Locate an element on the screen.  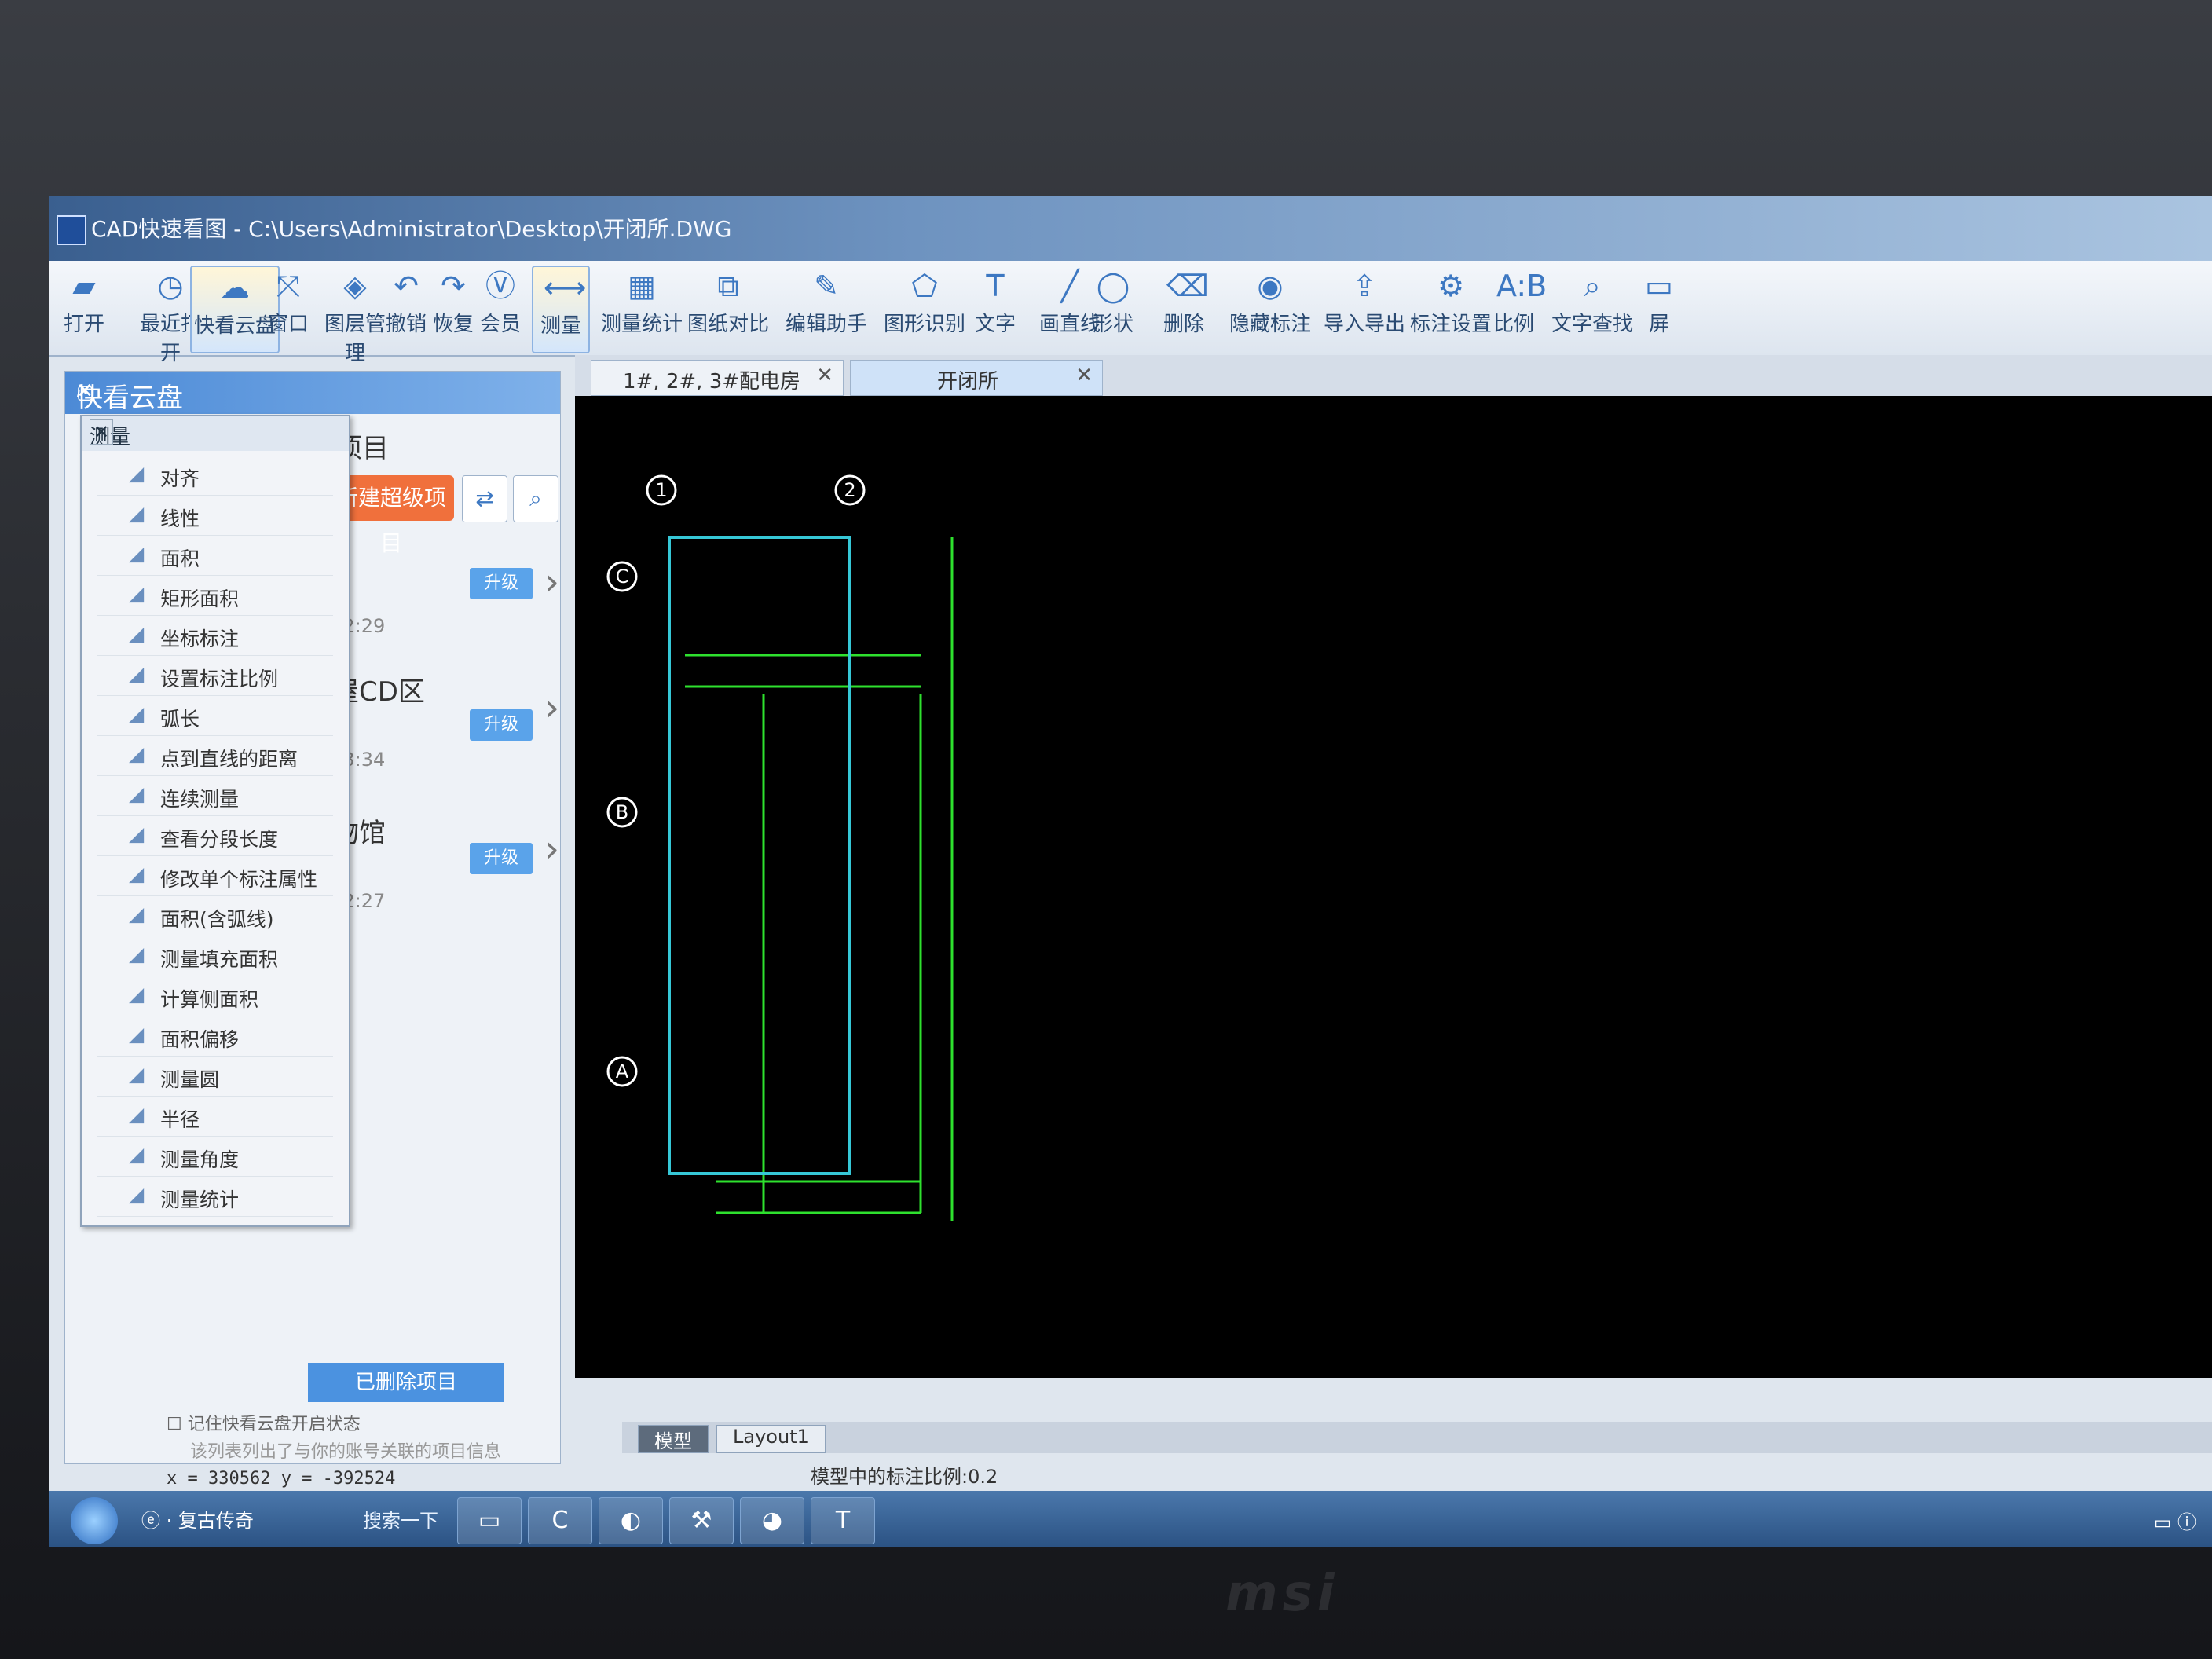
taskbar-ie-item: ⓔ · 复古传奇 is located at coordinates (198, 1519).